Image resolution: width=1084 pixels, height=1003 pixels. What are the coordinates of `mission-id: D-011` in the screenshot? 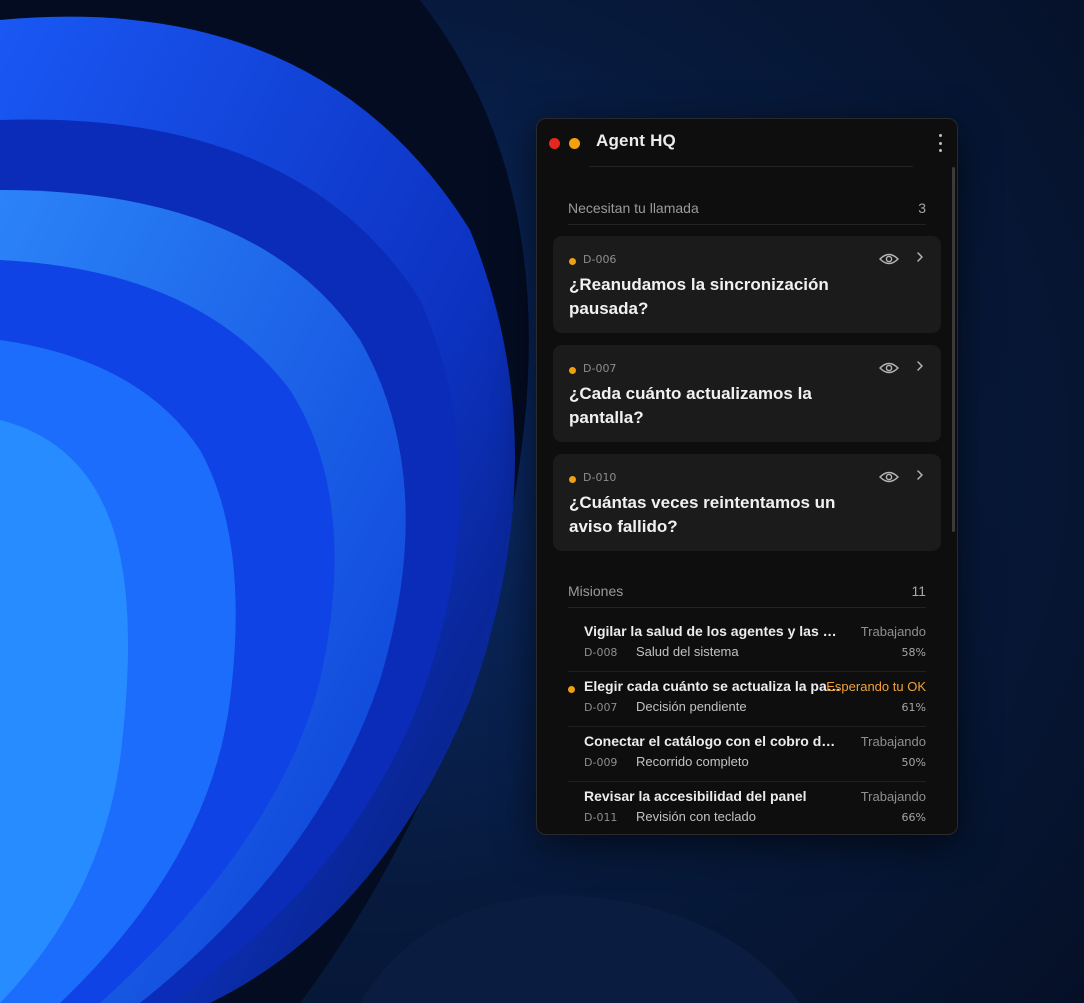 It's located at (601, 817).